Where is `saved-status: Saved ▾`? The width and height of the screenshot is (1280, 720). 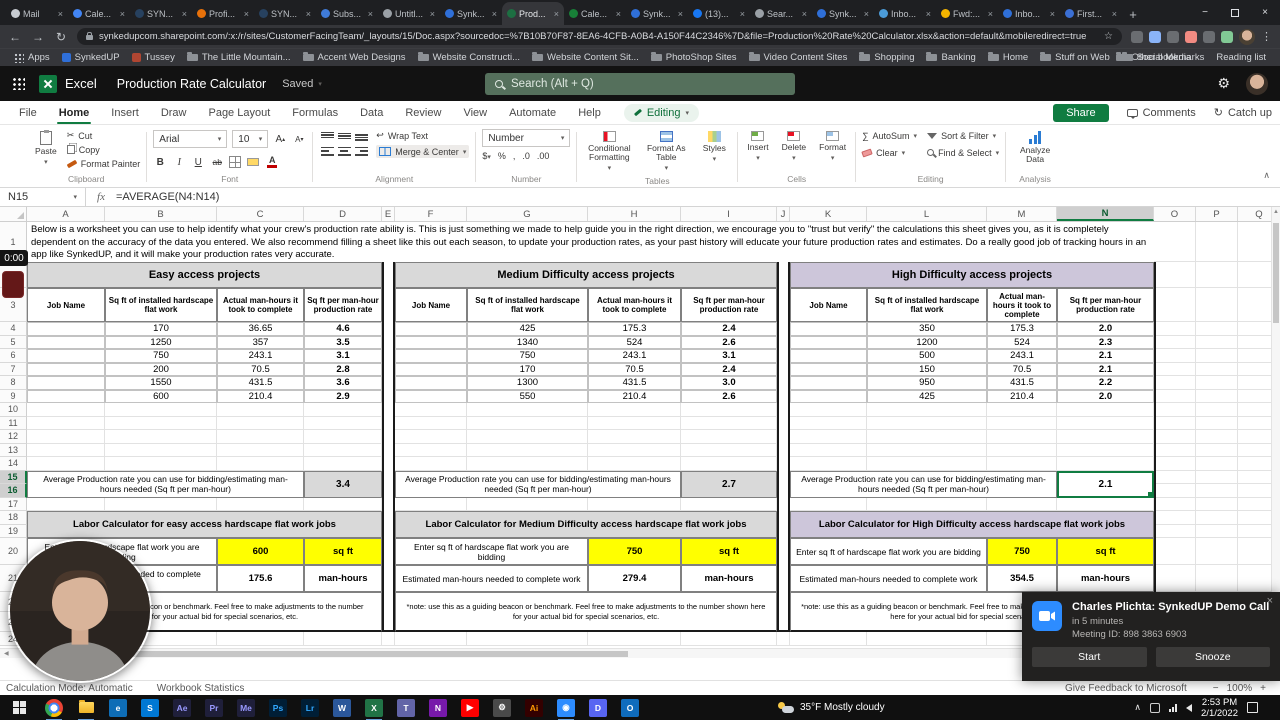
saved-status: Saved ▾ is located at coordinates (302, 84).